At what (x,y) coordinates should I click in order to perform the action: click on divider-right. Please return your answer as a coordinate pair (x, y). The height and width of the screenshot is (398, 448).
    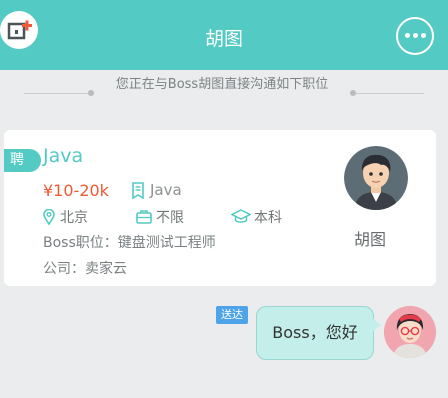
    Looking at the image, I should click on (390, 93).